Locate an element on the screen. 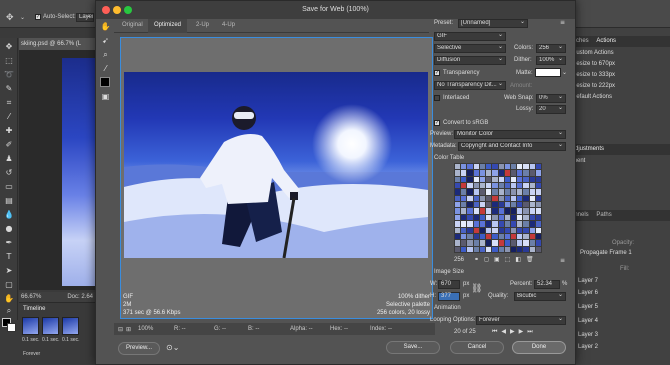  document-tab: skiing.psd @ 66.7% (L is located at coordinates (57, 44).